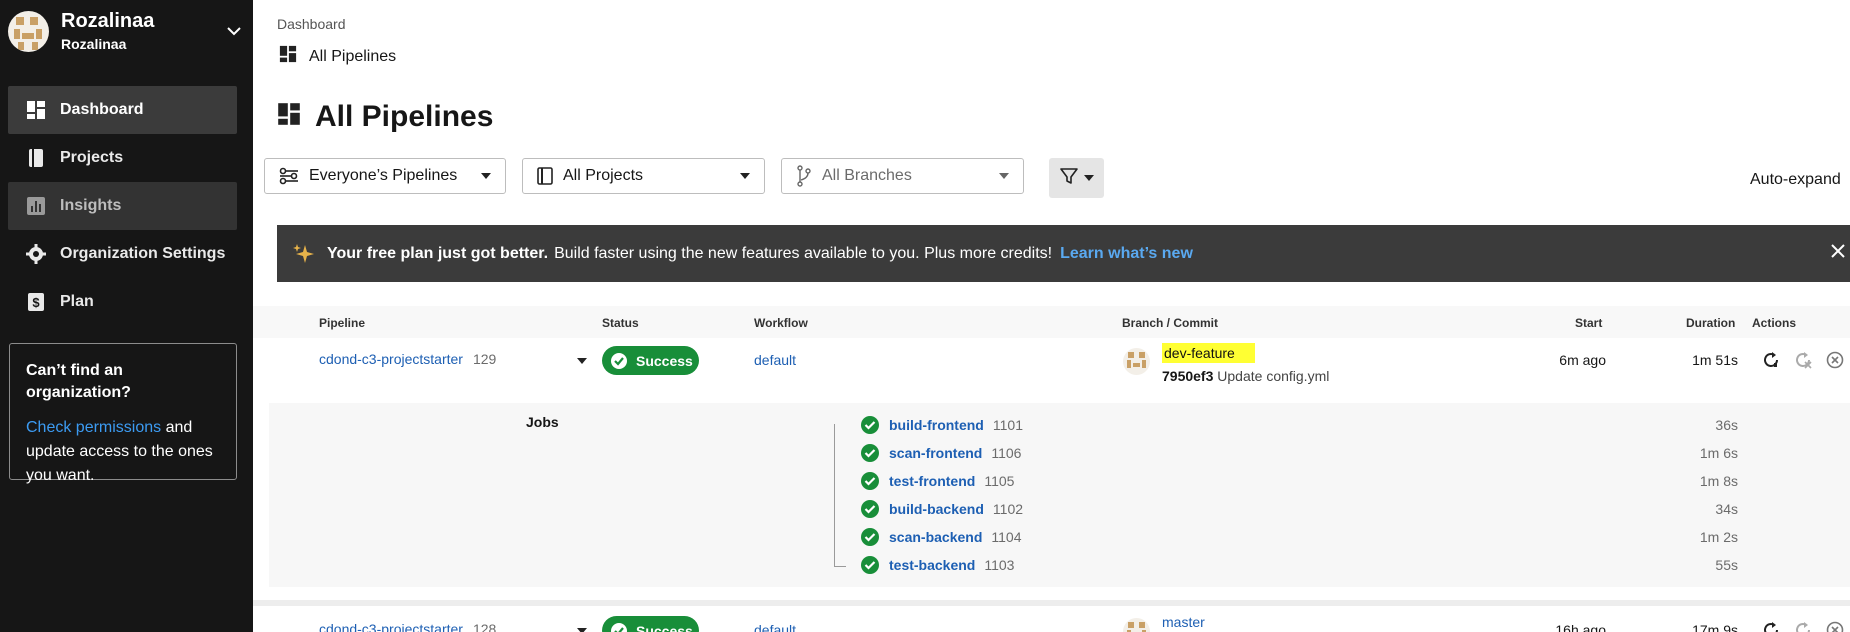 This screenshot has width=1850, height=632. What do you see at coordinates (1136, 361) in the screenshot?
I see `avatar` at bounding box center [1136, 361].